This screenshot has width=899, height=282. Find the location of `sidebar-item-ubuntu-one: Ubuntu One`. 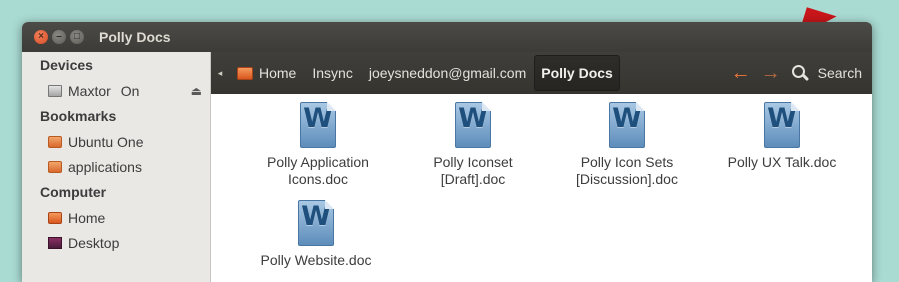

sidebar-item-ubuntu-one: Ubuntu One is located at coordinates (116, 141).